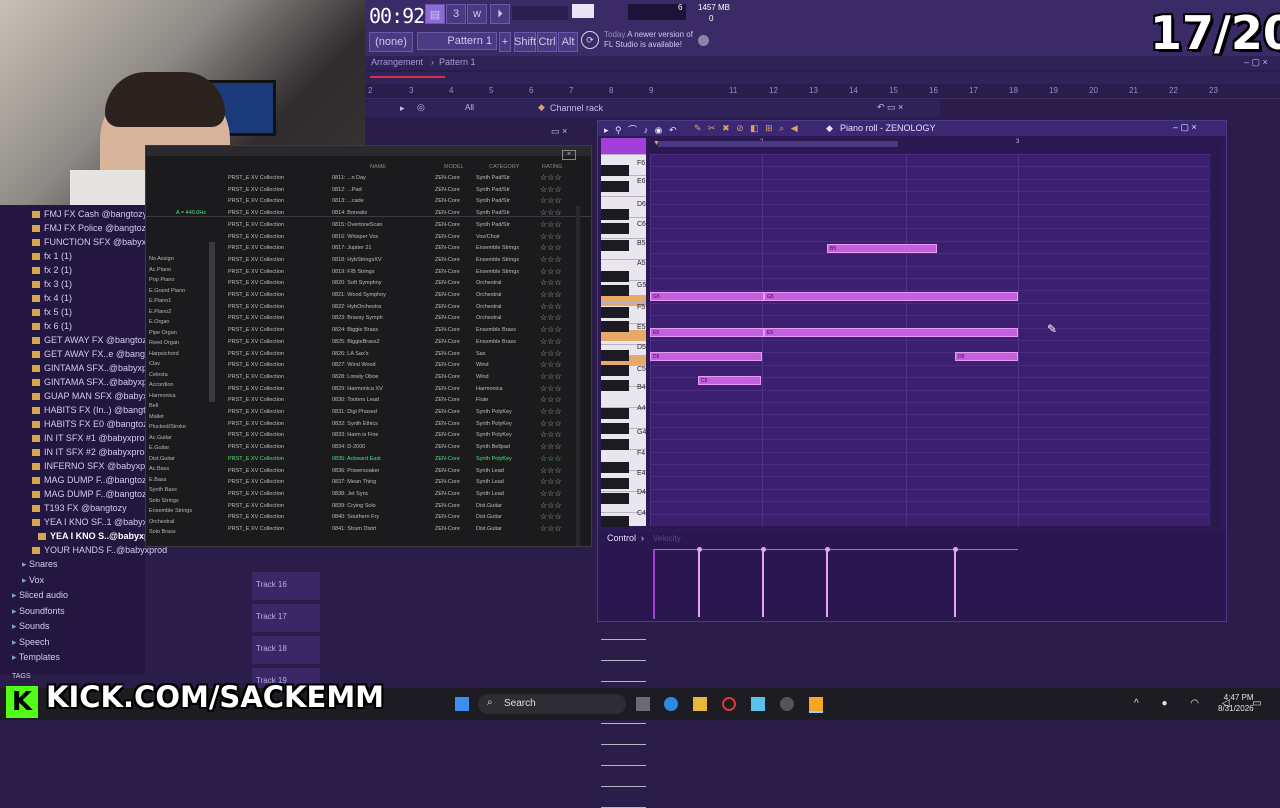 Image resolution: width=1280 pixels, height=808 pixels. I want to click on file-explorer-icon, so click(700, 704).